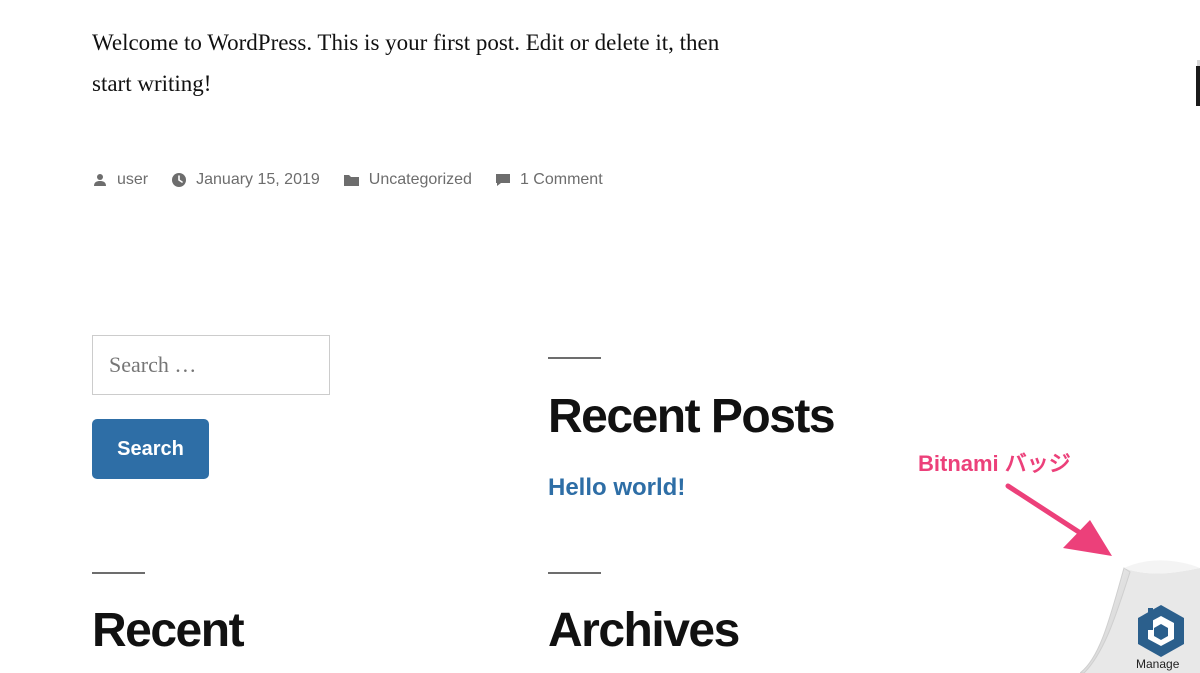 This screenshot has height=673, width=1200. What do you see at coordinates (994, 463) in the screenshot?
I see `annotation-label: Bitnami バッジ` at bounding box center [994, 463].